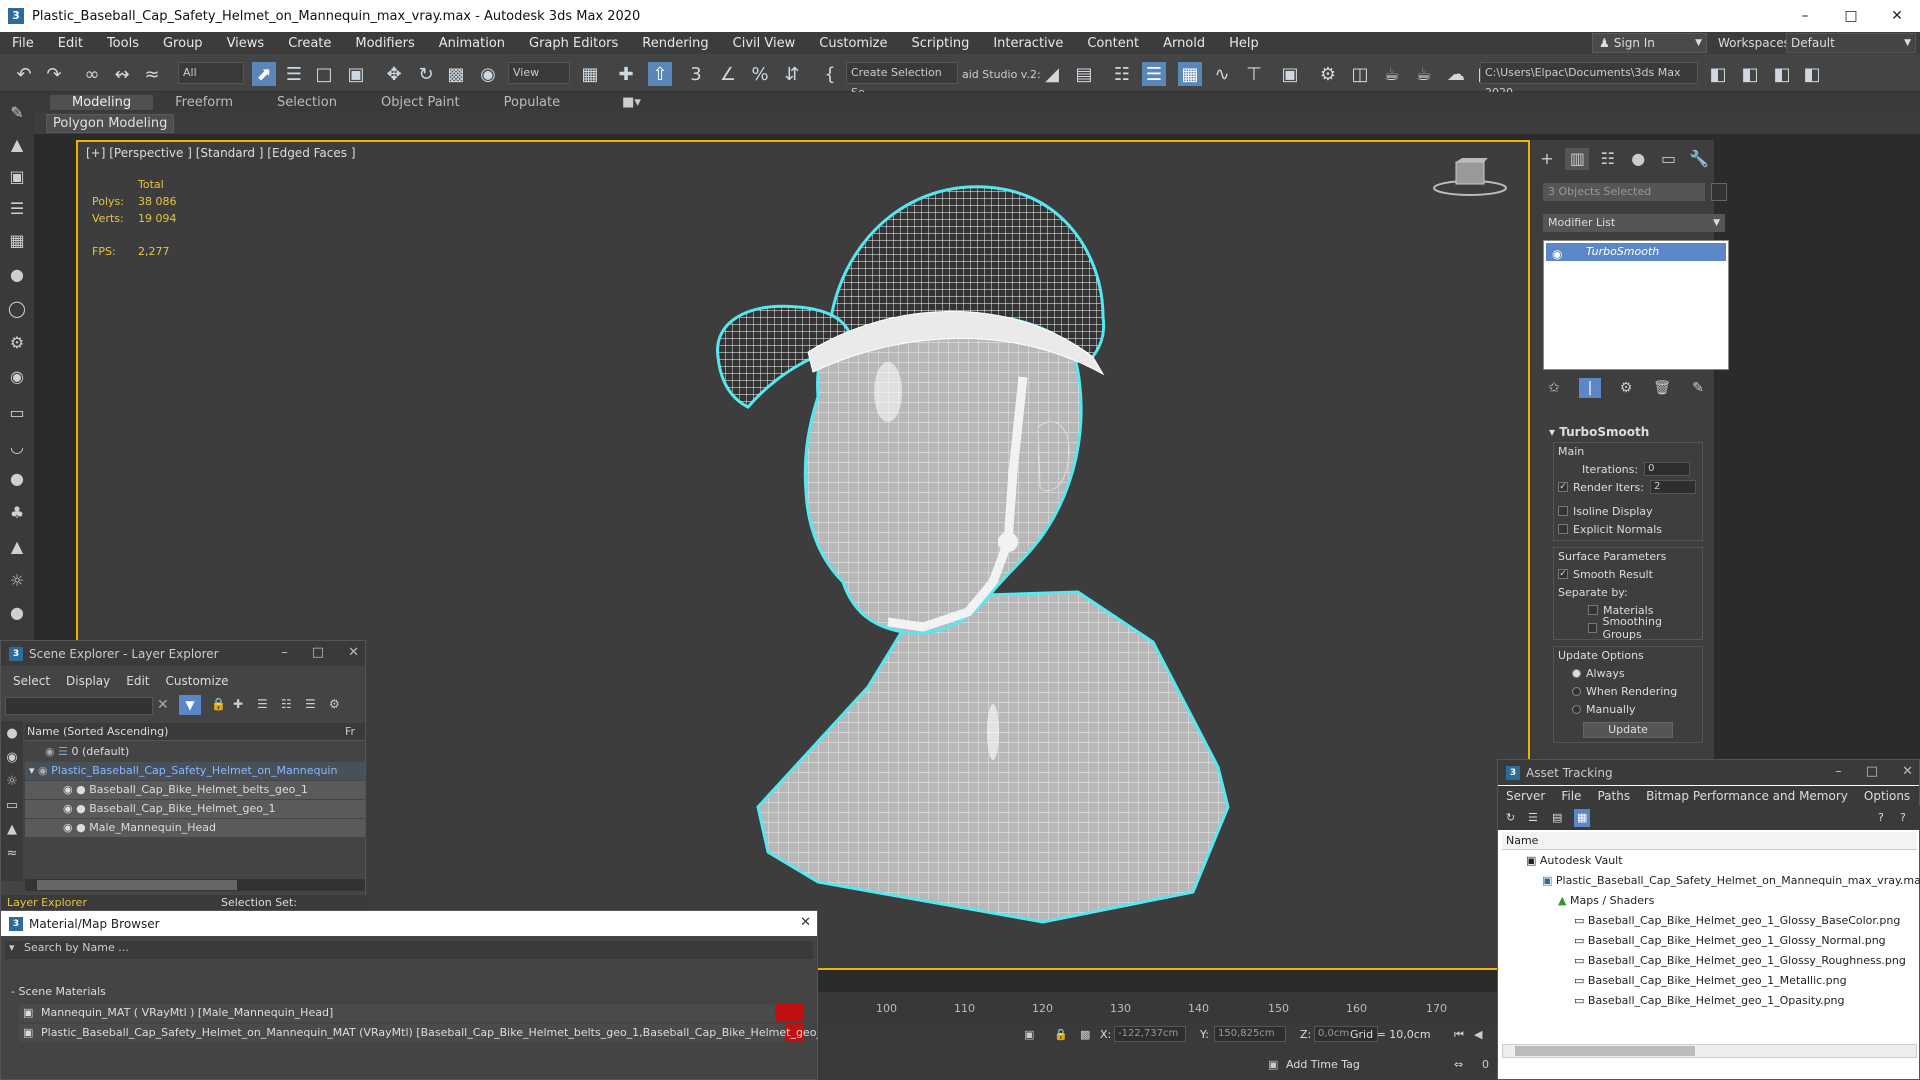  What do you see at coordinates (1812, 74) in the screenshot?
I see `project-settings-icon: ◧` at bounding box center [1812, 74].